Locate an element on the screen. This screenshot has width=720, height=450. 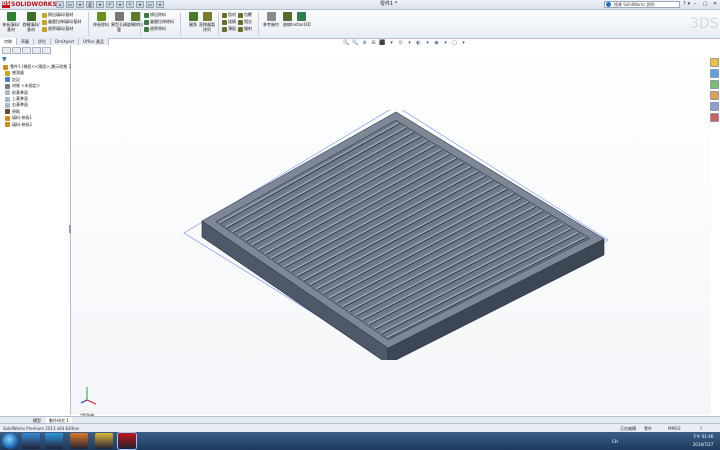
taskbar-explorer-icon is located at coordinates (31, 441).